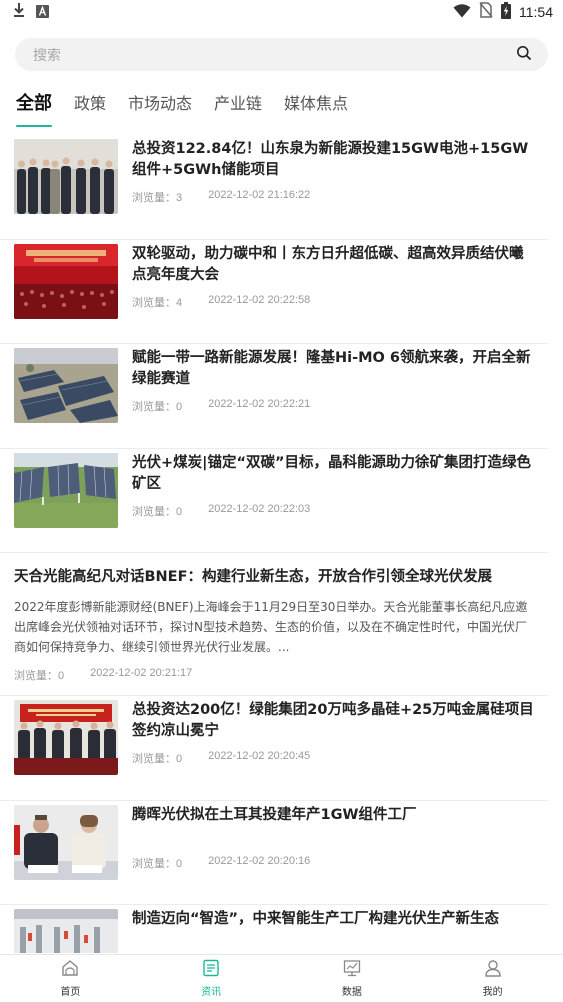 The image size is (563, 1002). What do you see at coordinates (34, 106) in the screenshot?
I see `tab-all: 全部` at bounding box center [34, 106].